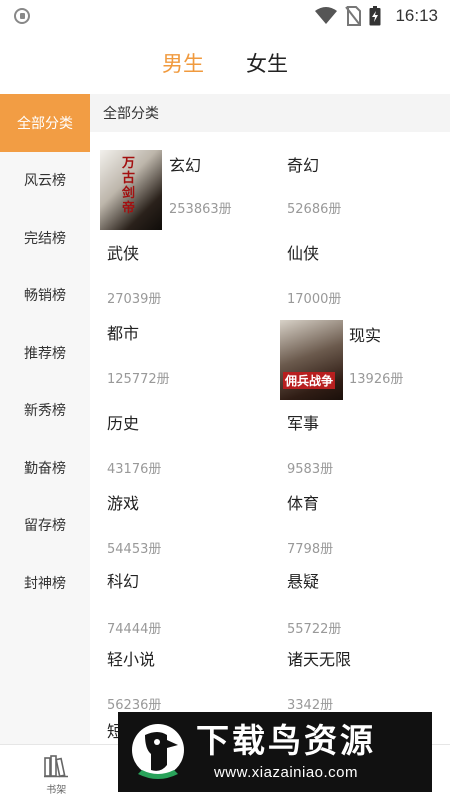 This screenshot has height=800, width=450. What do you see at coordinates (158, 751) in the screenshot?
I see `bird-logo-icon` at bounding box center [158, 751].